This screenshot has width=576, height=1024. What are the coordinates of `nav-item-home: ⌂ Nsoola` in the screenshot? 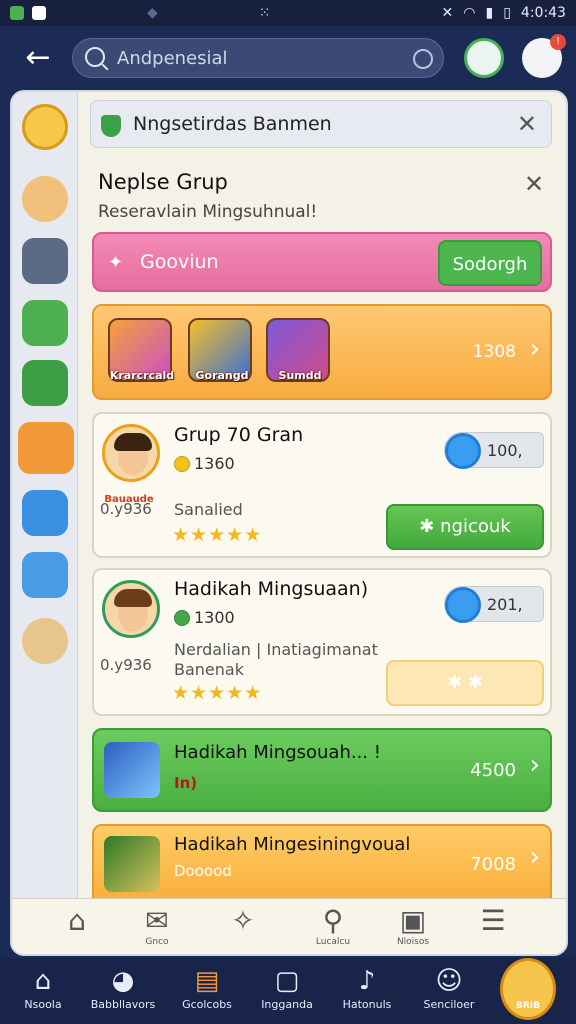 It's located at (43, 993).